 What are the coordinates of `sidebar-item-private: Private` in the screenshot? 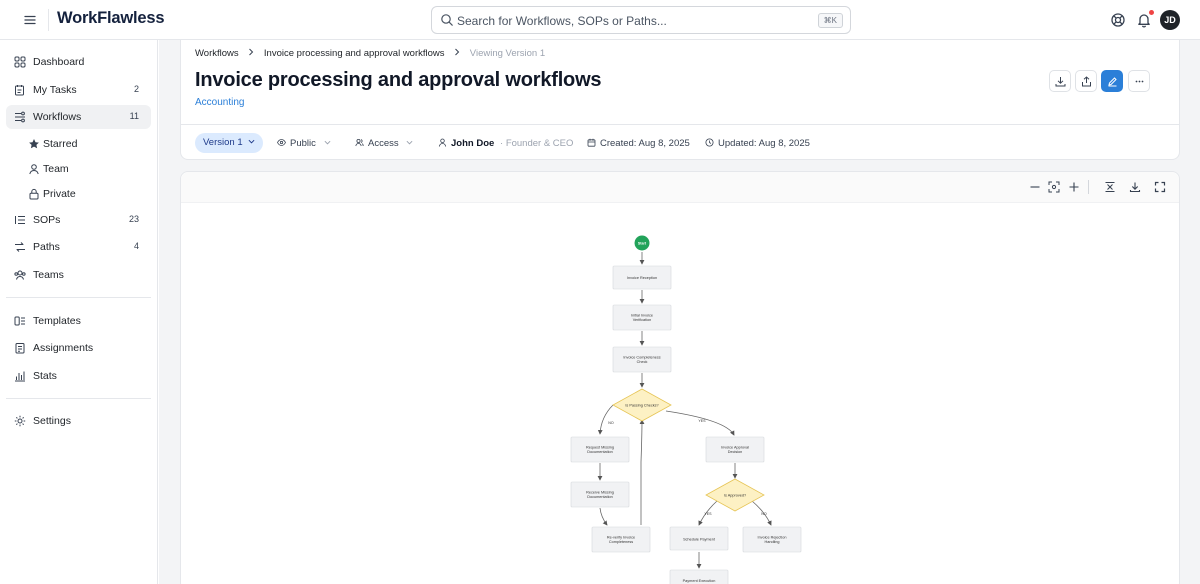 It's located at (78, 194).